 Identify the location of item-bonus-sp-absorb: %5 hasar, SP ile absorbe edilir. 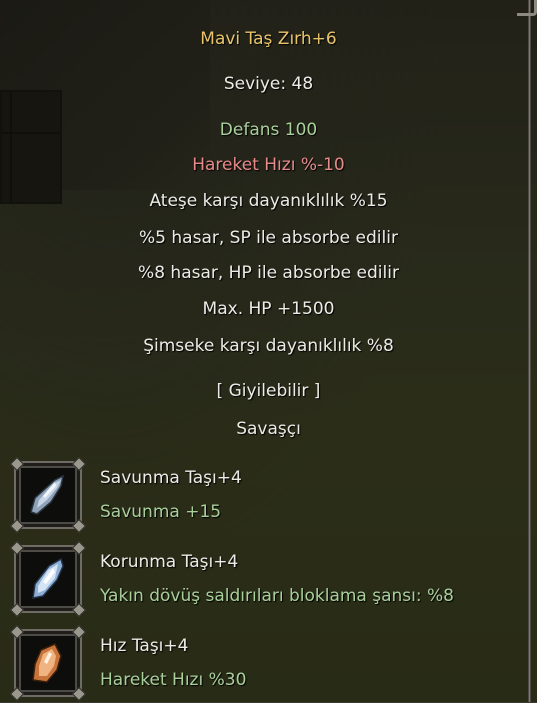
(268, 238).